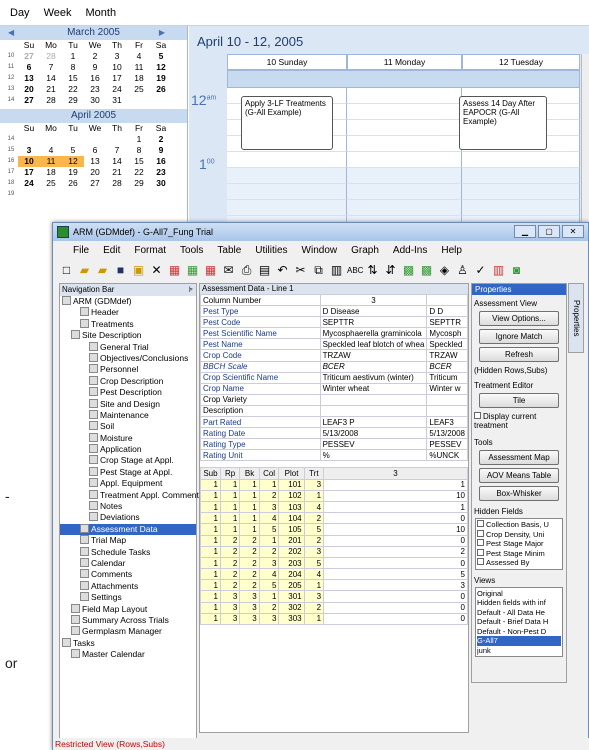 This screenshot has width=589, height=750. What do you see at coordinates (161, 172) in the screenshot?
I see `calendar-day: 23` at bounding box center [161, 172].